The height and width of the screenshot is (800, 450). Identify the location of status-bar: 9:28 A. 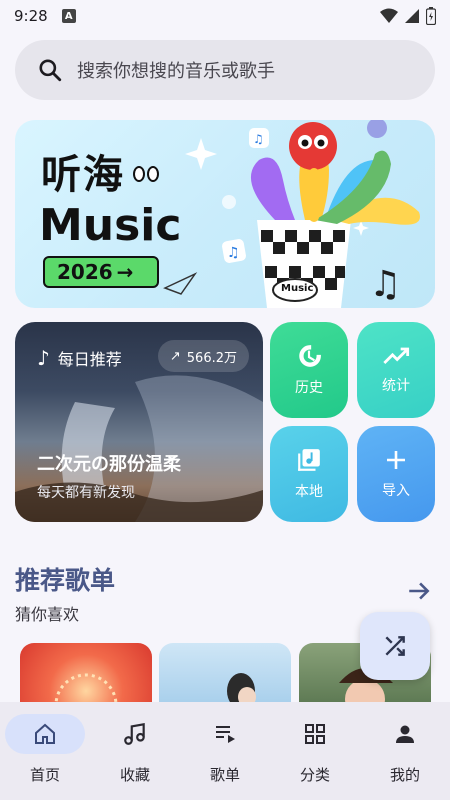
(225, 16).